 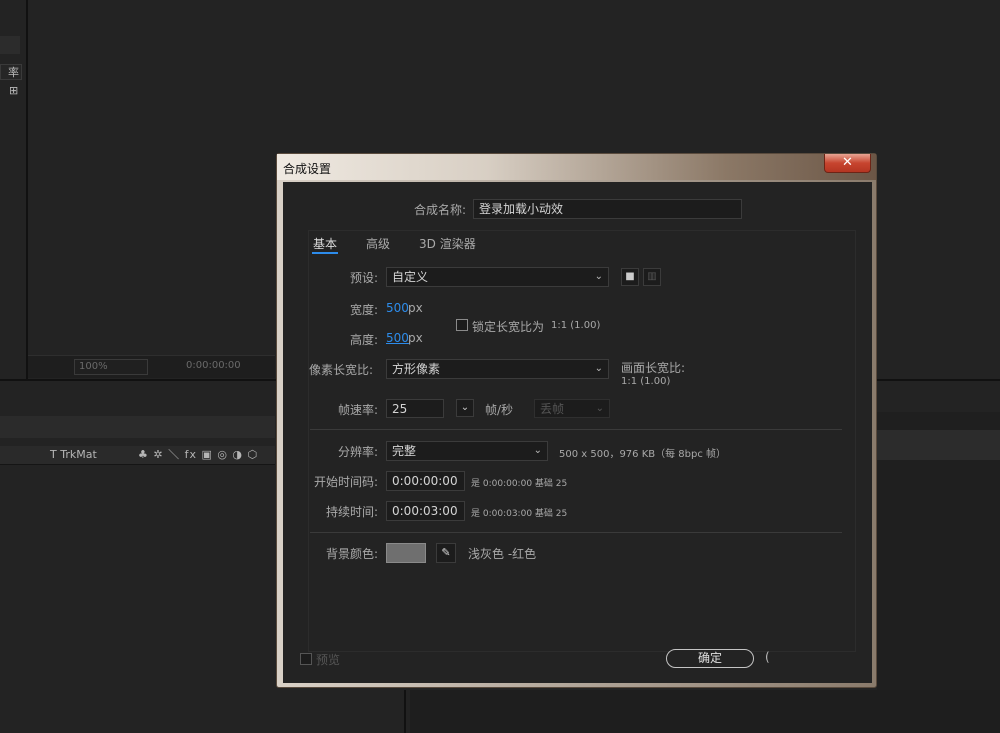 What do you see at coordinates (198, 454) in the screenshot?
I see `switches-icons: ♣ ✲ ＼ fx ▣ ◎ ◑ ⬡` at bounding box center [198, 454].